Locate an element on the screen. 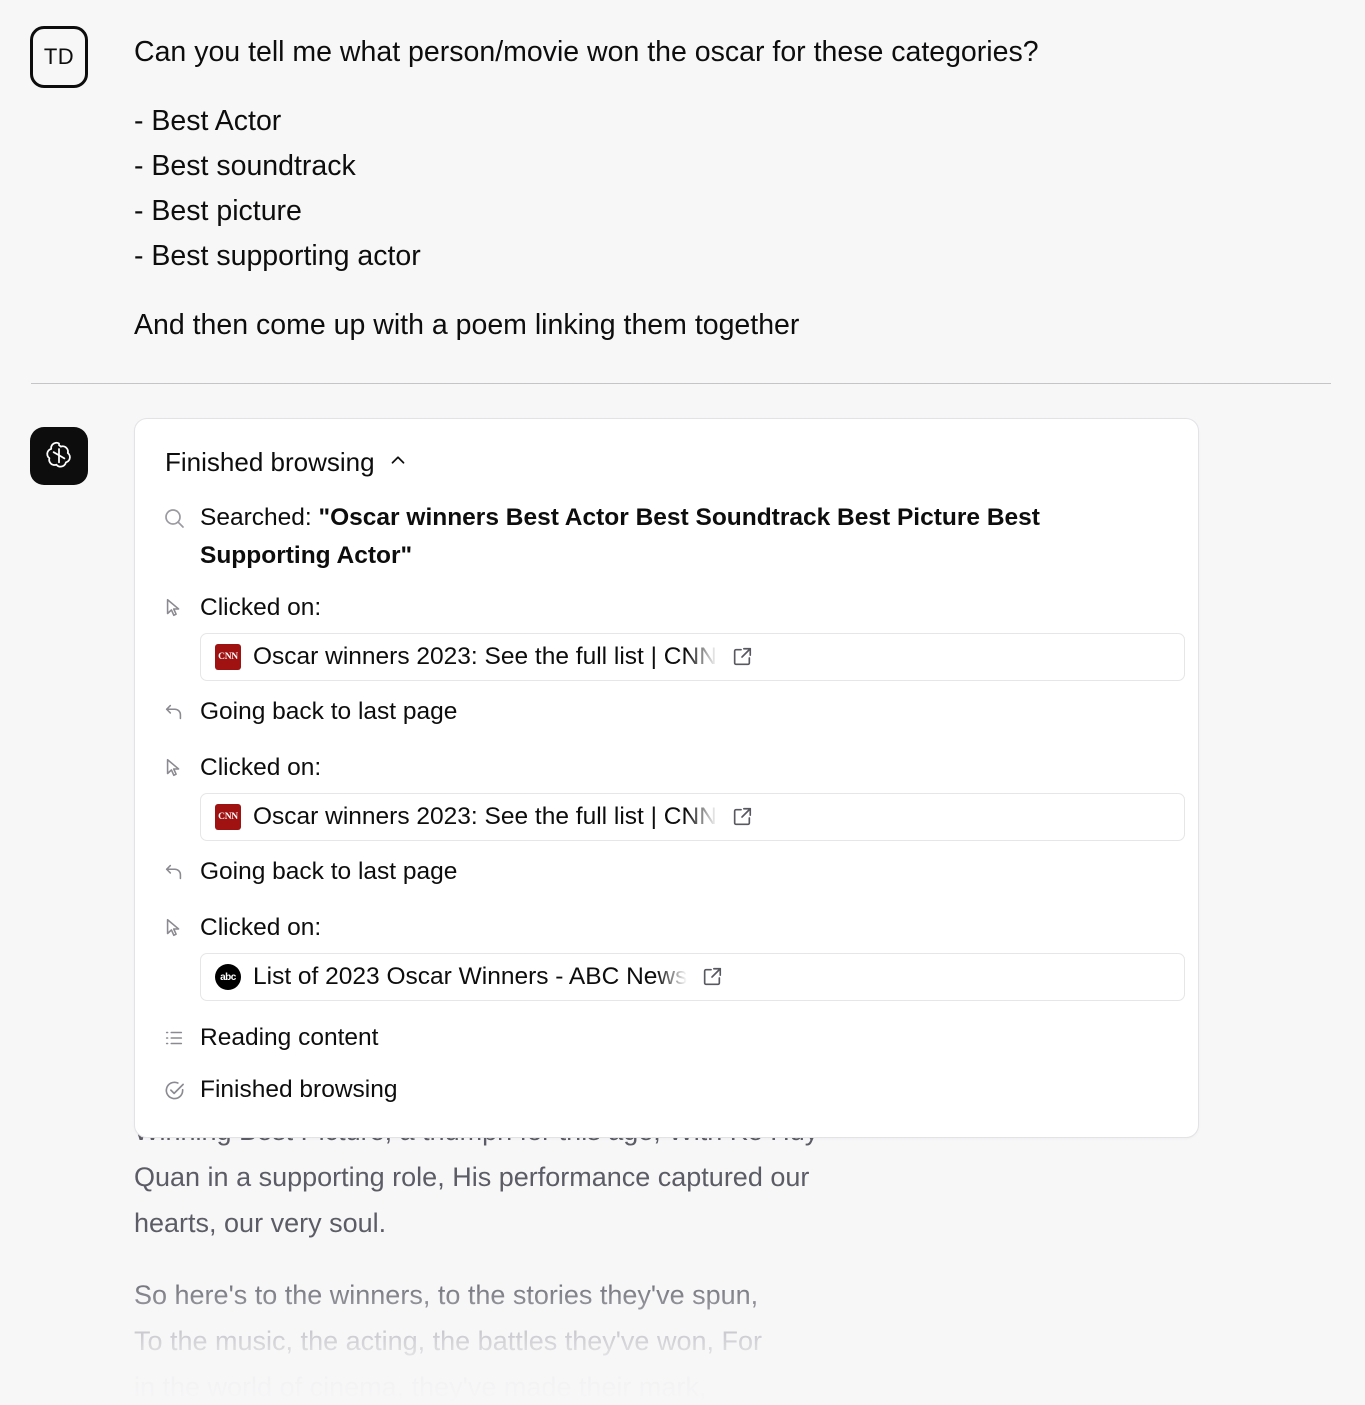 The width and height of the screenshot is (1365, 1405). openai-logo-icon is located at coordinates (59, 456).